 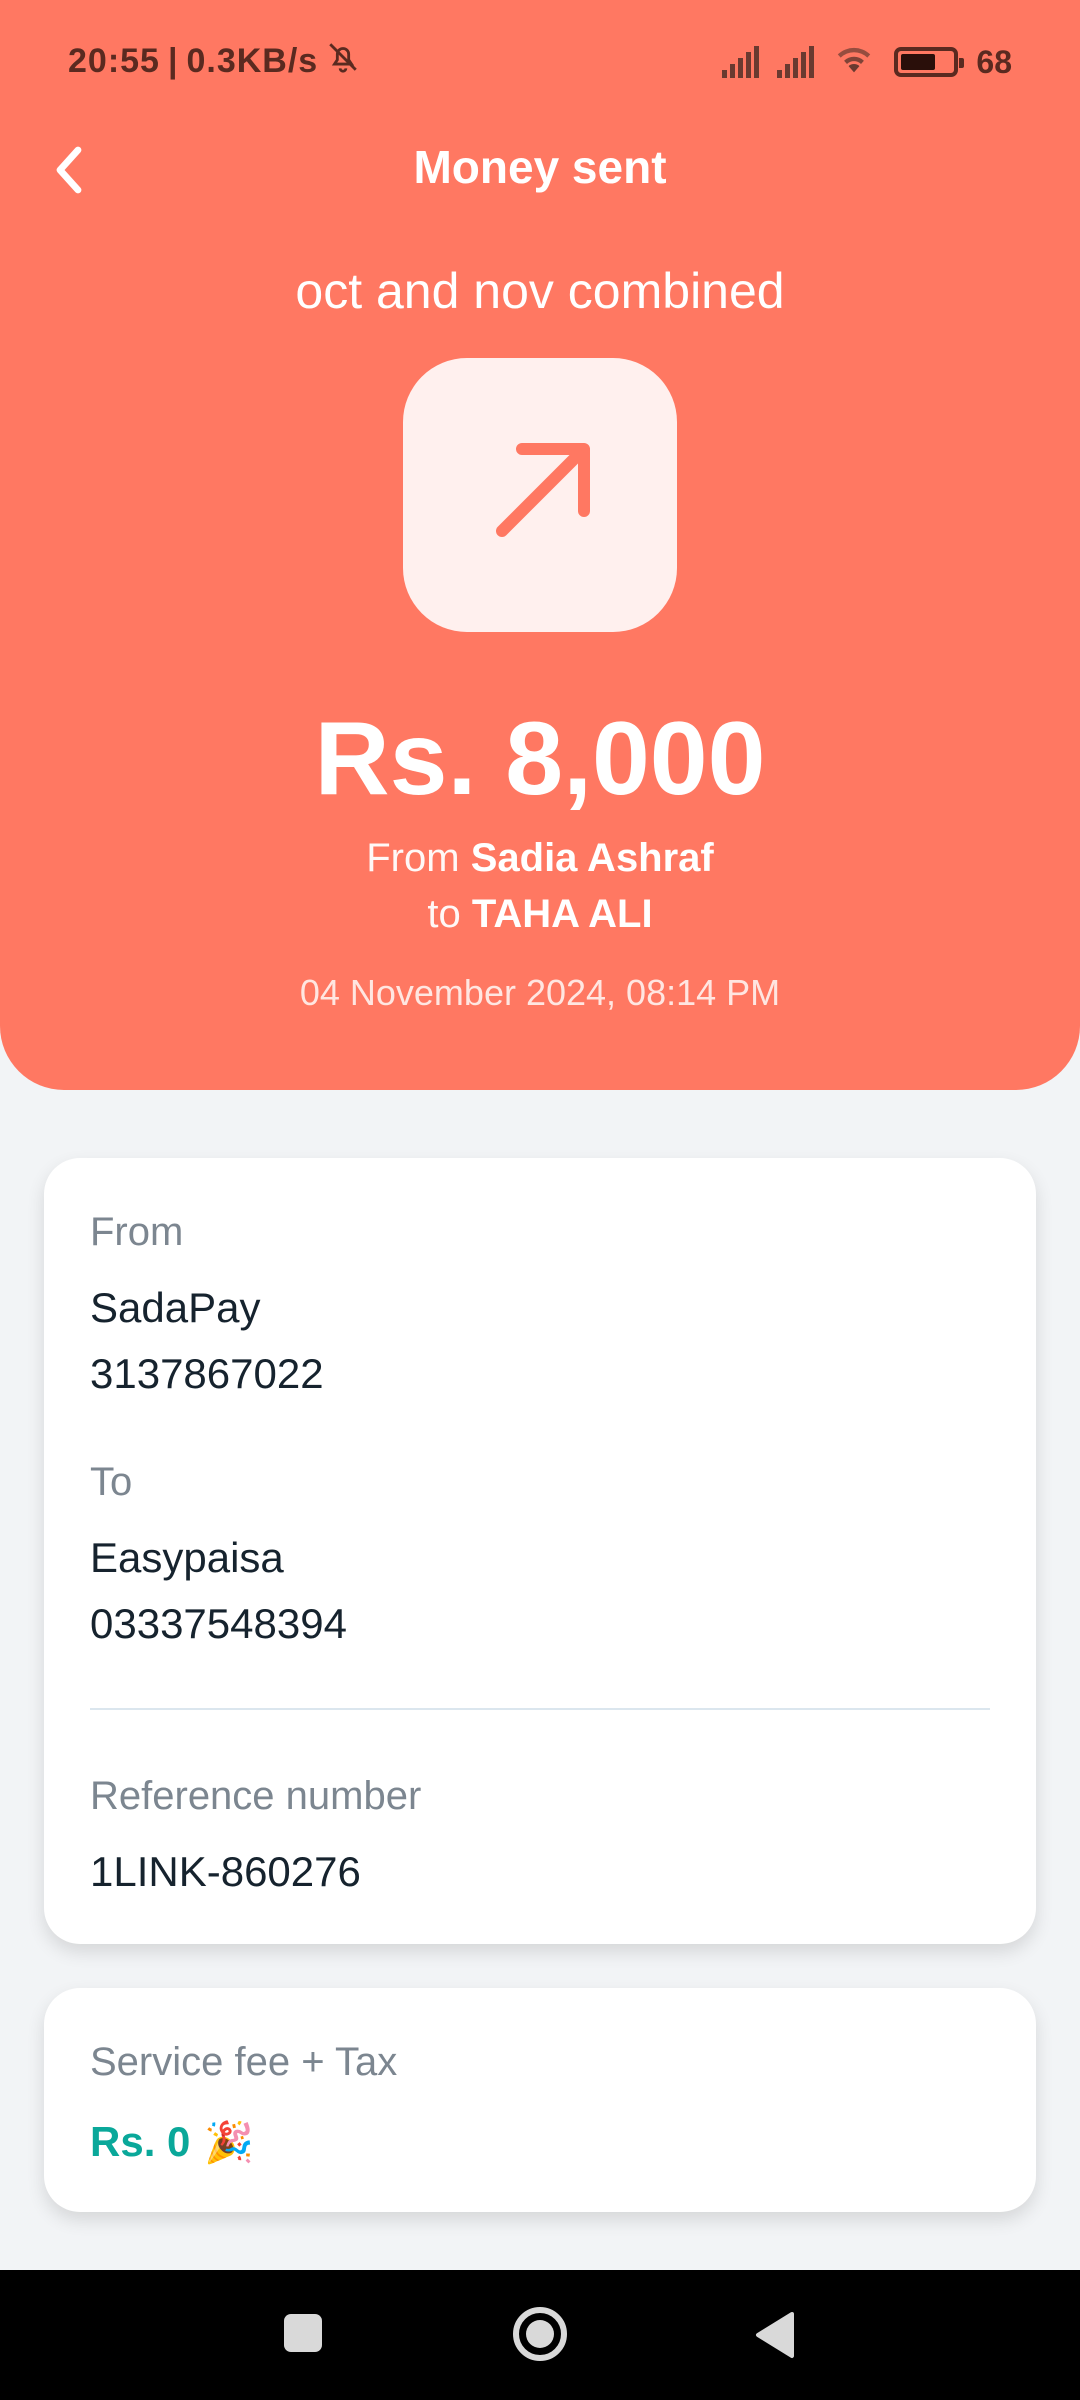 What do you see at coordinates (111, 1482) in the screenshot?
I see `to-label: To` at bounding box center [111, 1482].